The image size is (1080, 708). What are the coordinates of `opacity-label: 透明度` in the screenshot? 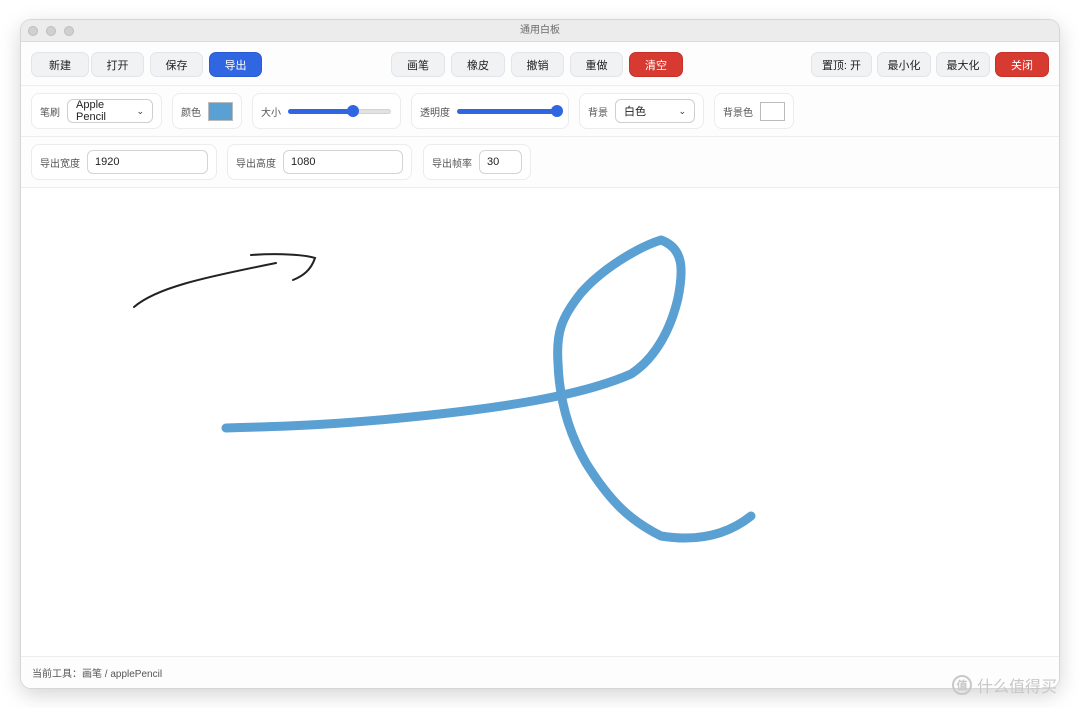 It's located at (435, 113).